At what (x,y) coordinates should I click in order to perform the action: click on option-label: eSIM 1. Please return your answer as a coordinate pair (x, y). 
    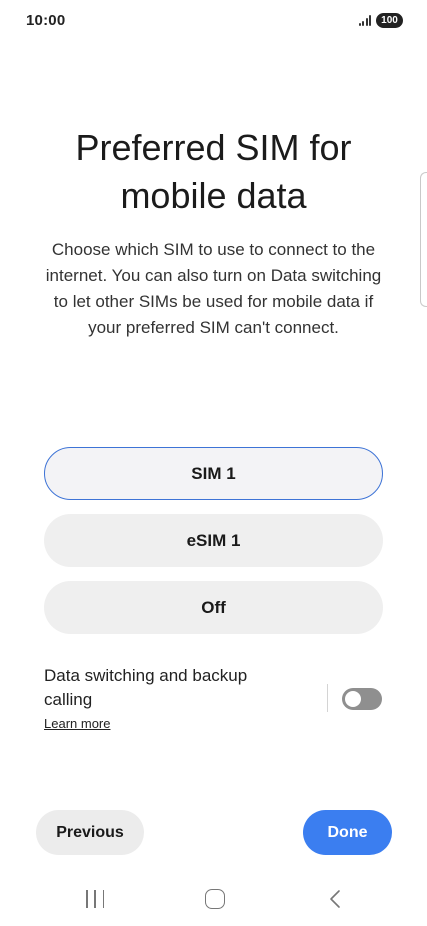
    Looking at the image, I should click on (213, 540).